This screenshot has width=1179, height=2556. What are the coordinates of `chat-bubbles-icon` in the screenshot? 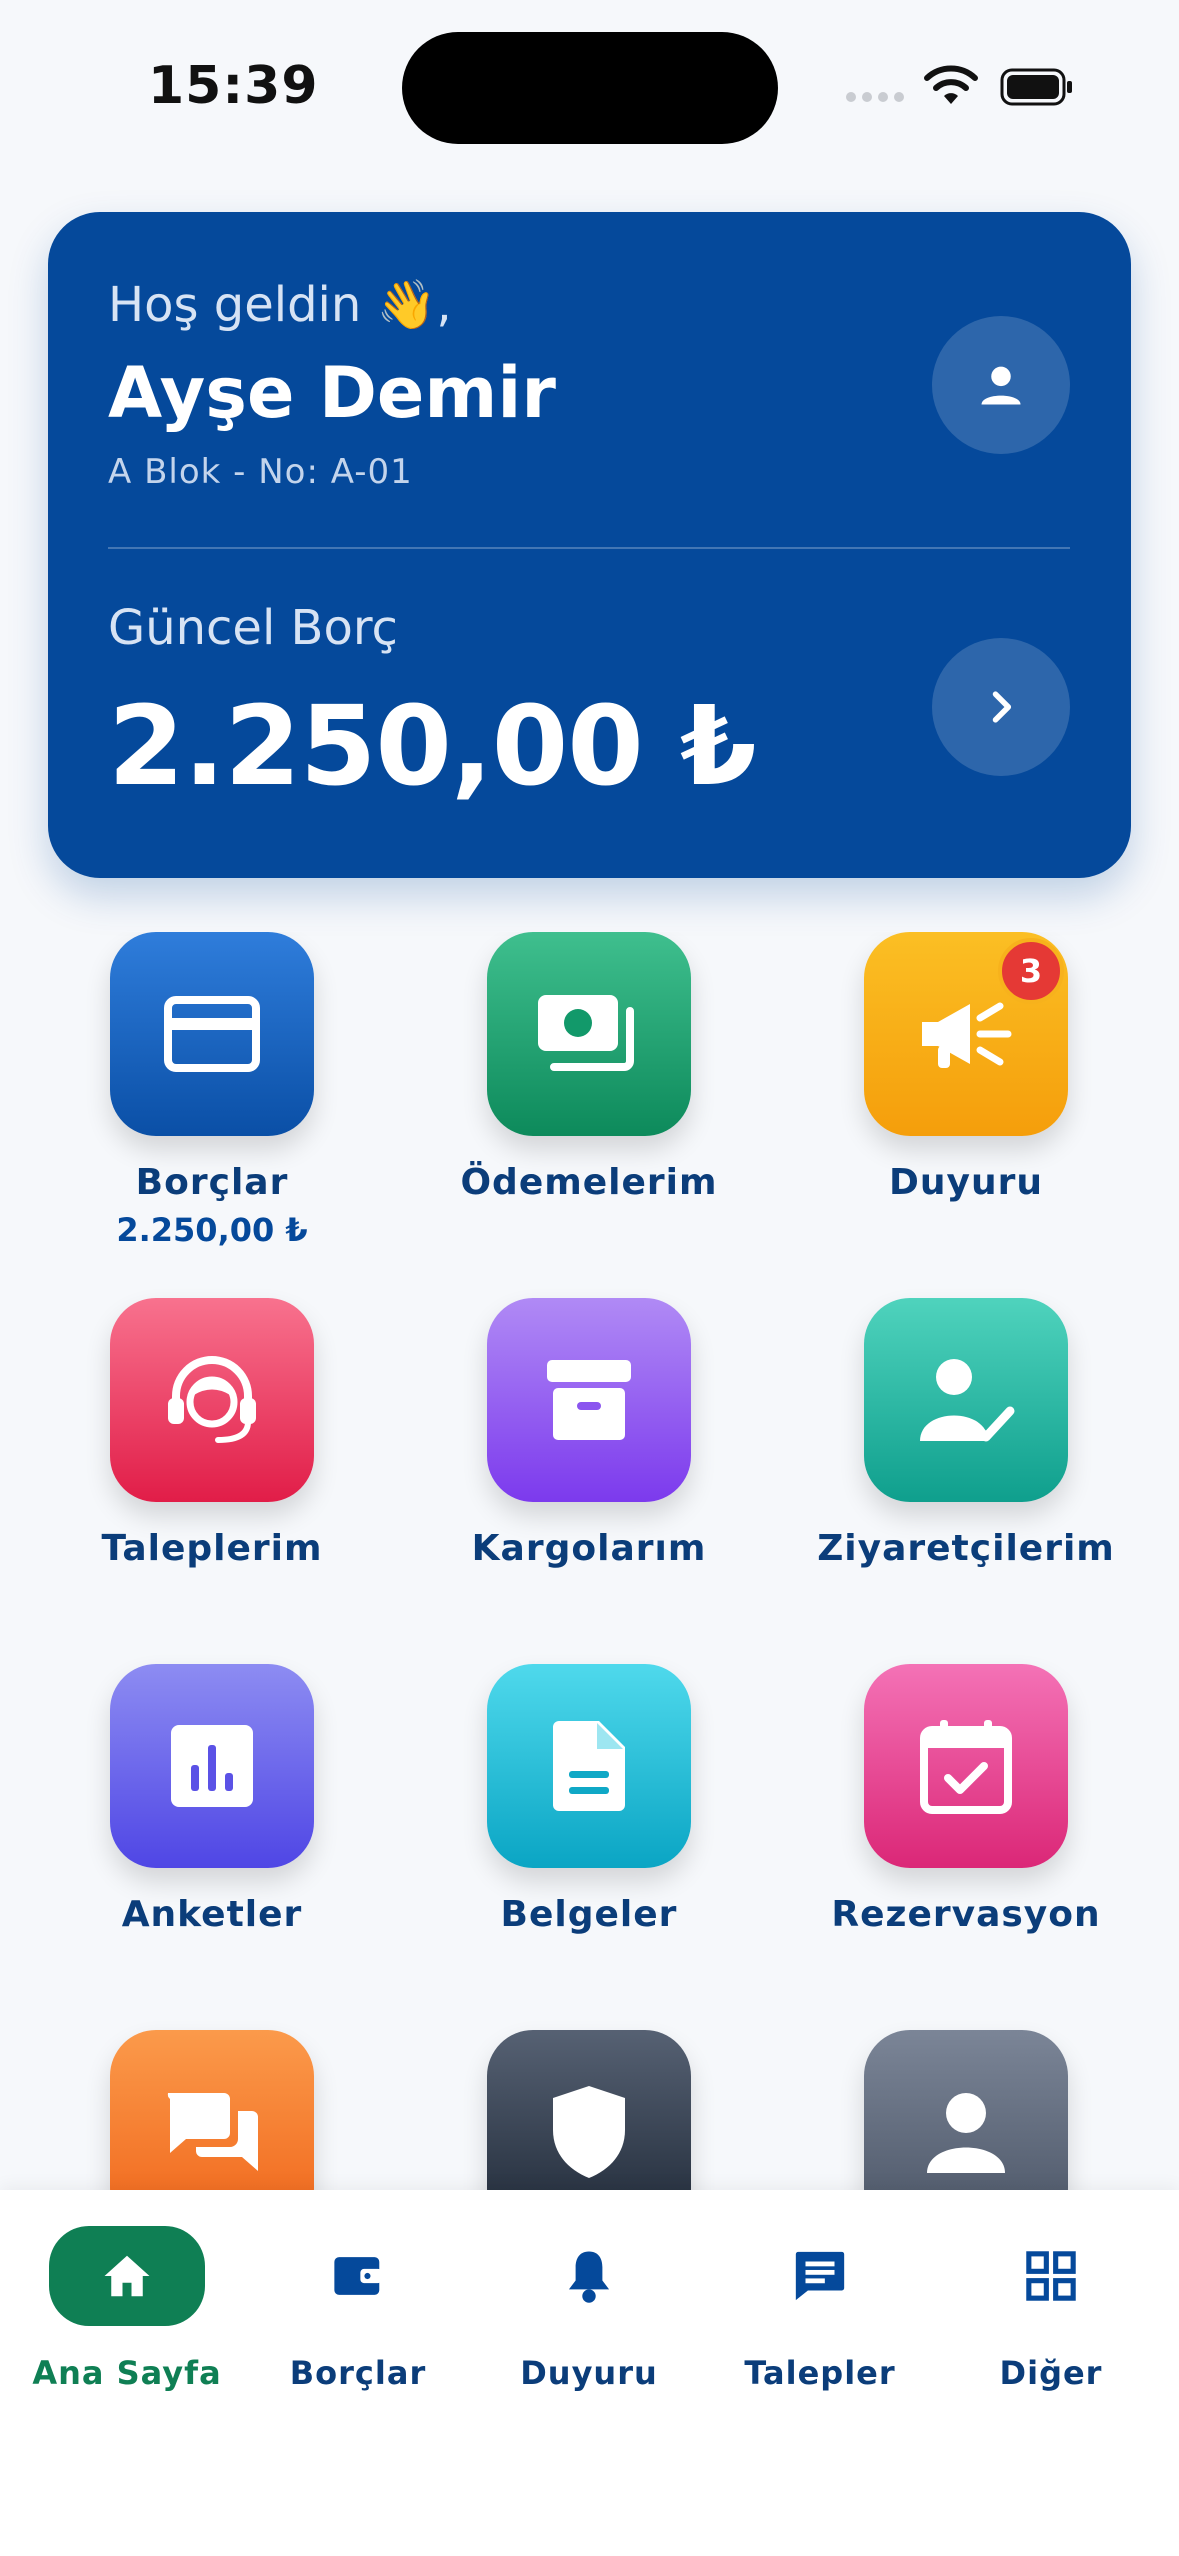 It's located at (212, 2132).